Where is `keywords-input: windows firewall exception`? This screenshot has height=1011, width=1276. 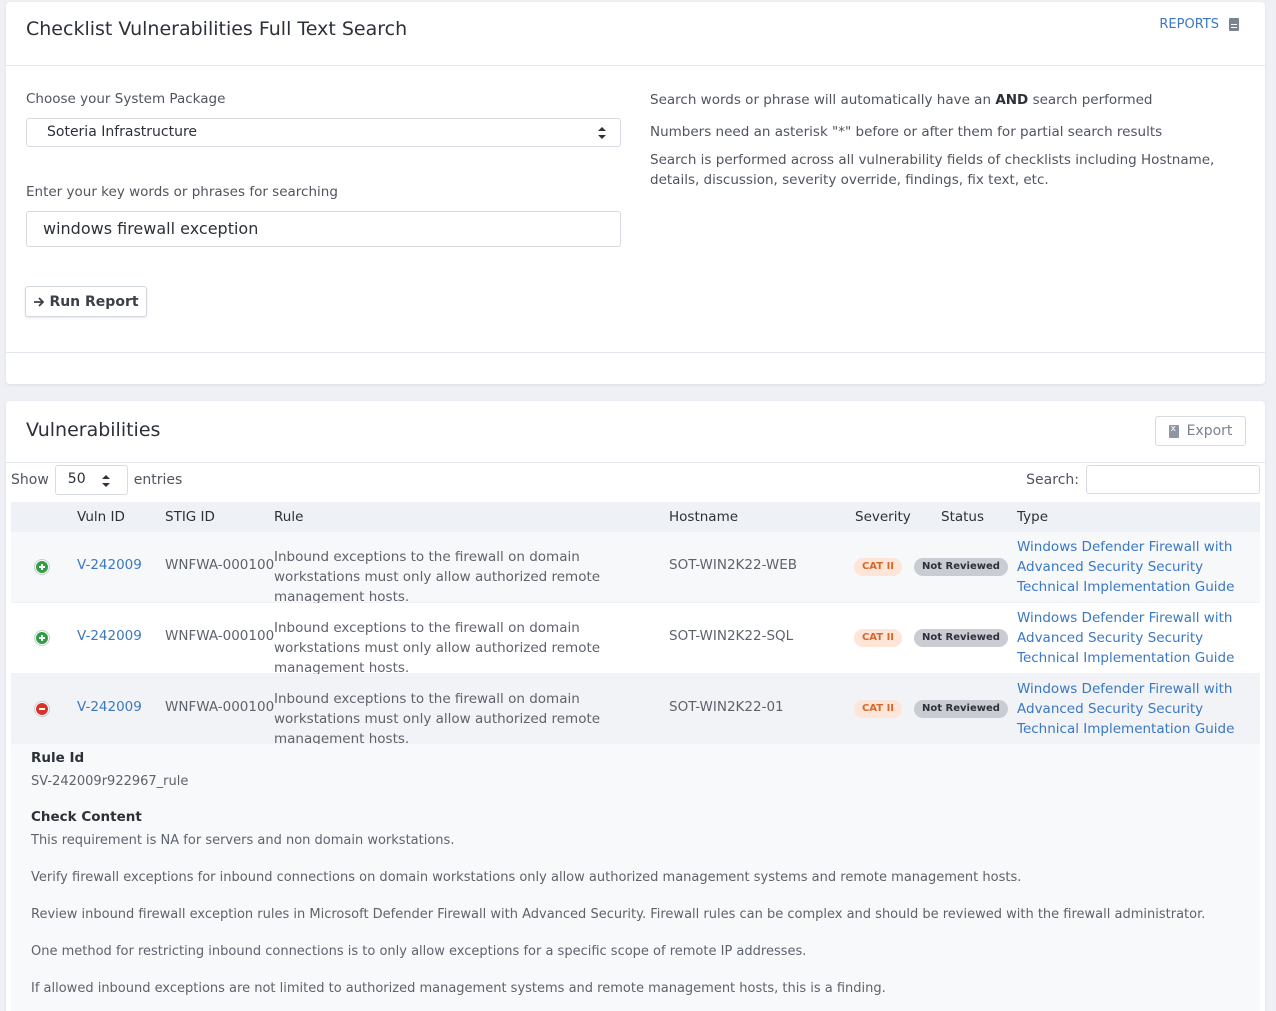
keywords-input: windows firewall exception is located at coordinates (323, 229).